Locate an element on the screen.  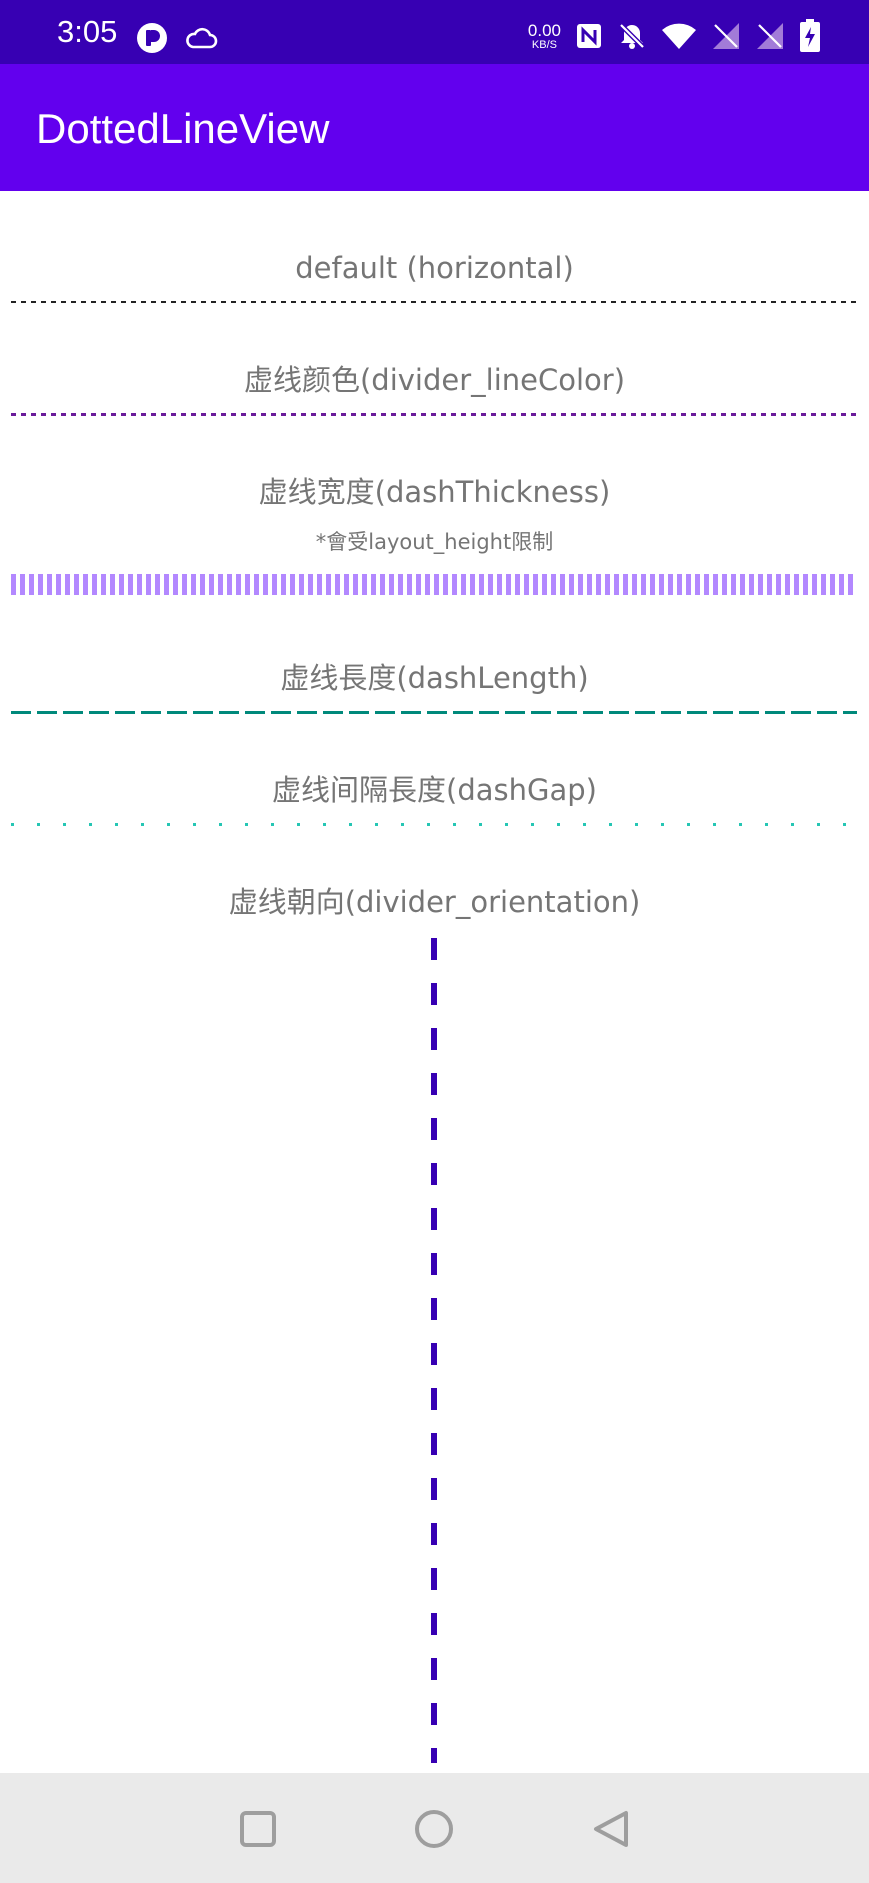
back-triangle-icon is located at coordinates (612, 1829).